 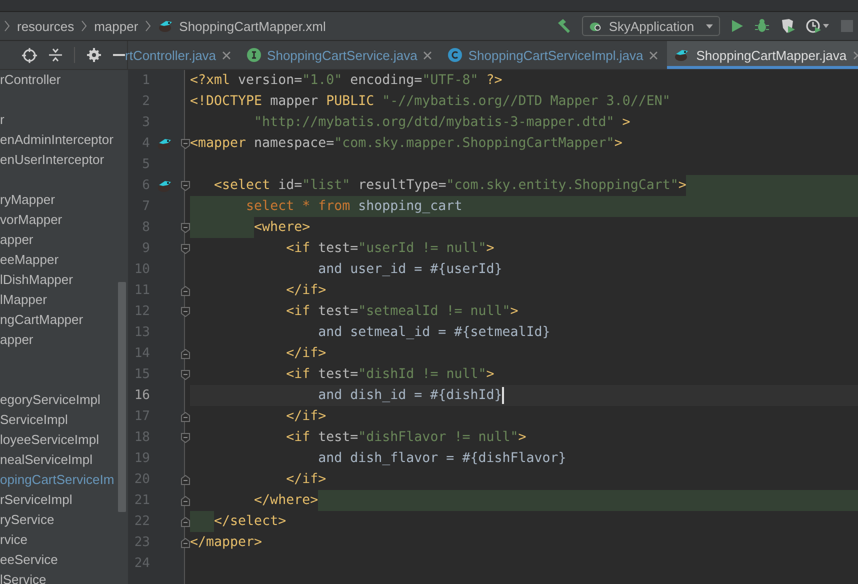 What do you see at coordinates (141, 395) in the screenshot?
I see `line-number: 16` at bounding box center [141, 395].